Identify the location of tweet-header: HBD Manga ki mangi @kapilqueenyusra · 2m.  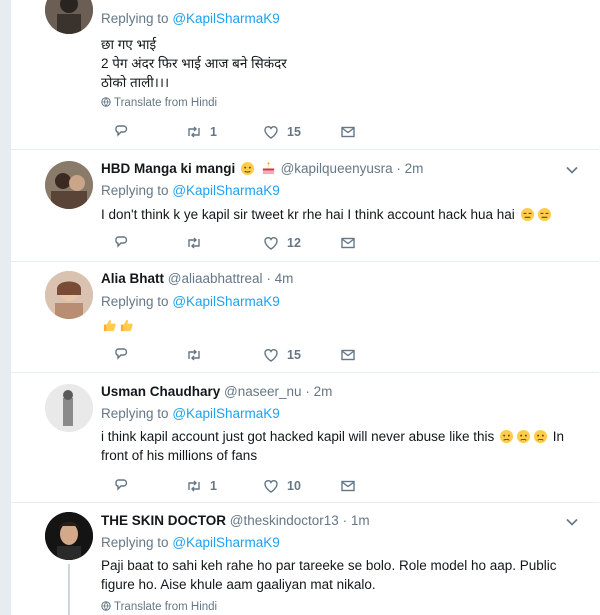
(262, 168).